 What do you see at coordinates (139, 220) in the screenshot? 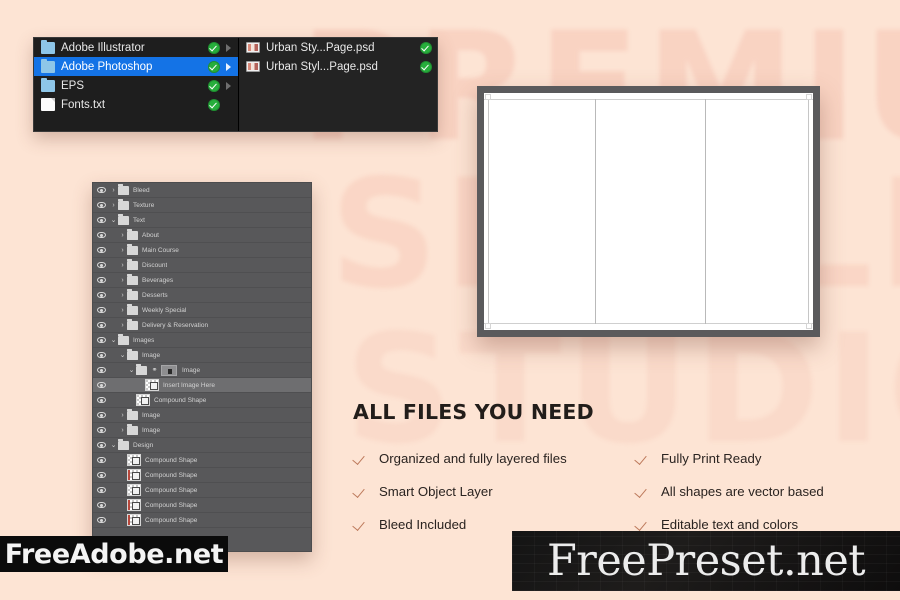
I see `layer-name: Text` at bounding box center [139, 220].